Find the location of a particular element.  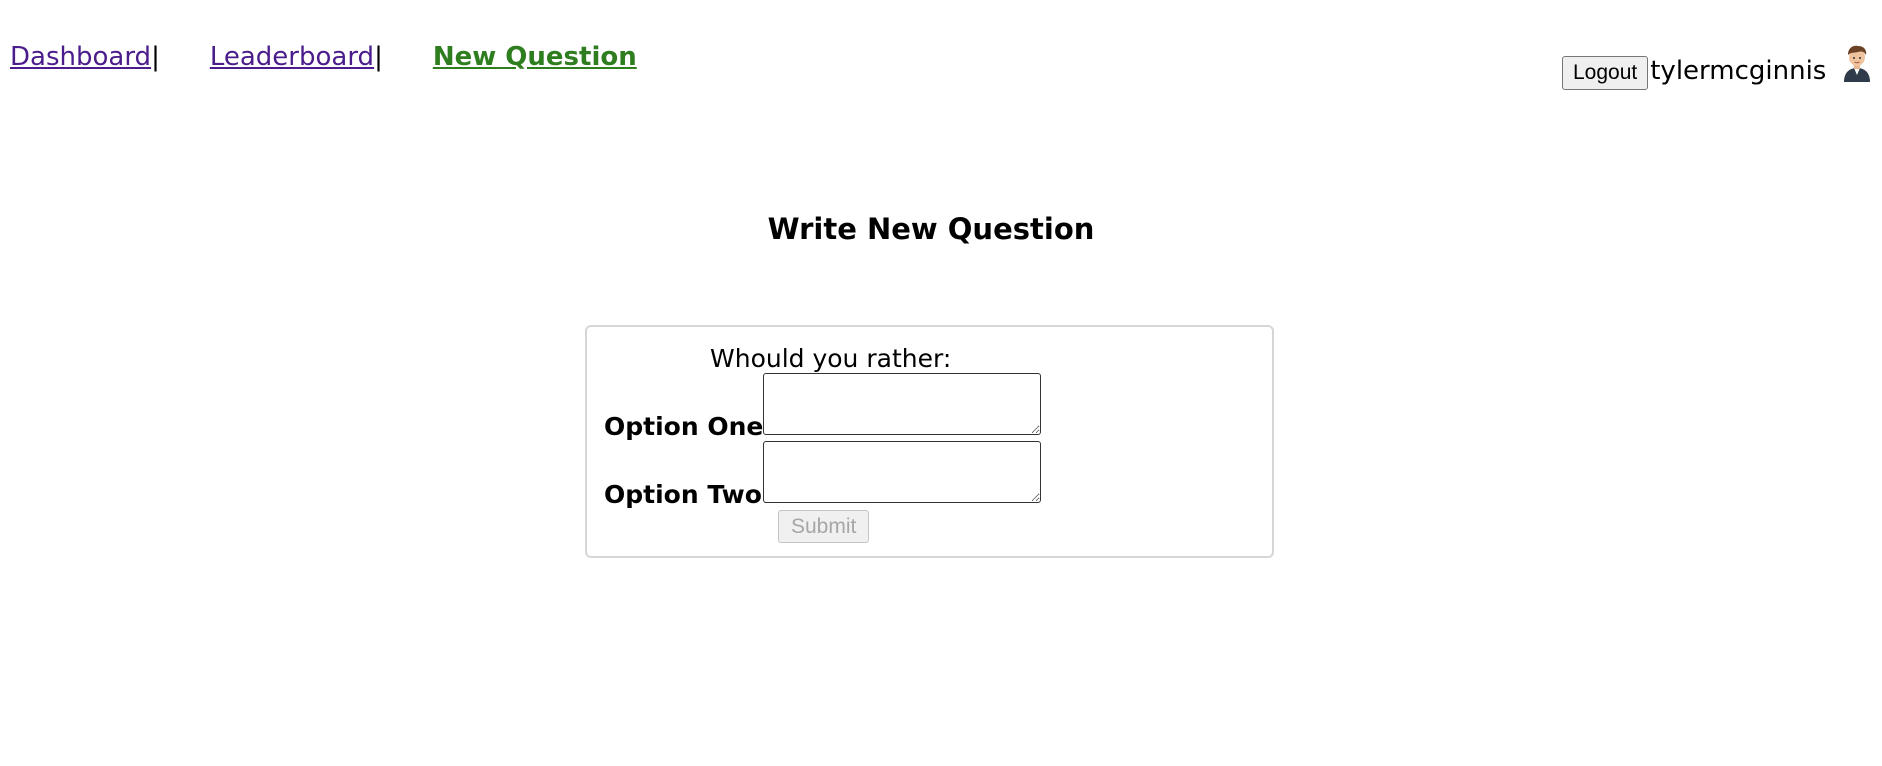

option-two-label: Option Two: is located at coordinates (688, 494).